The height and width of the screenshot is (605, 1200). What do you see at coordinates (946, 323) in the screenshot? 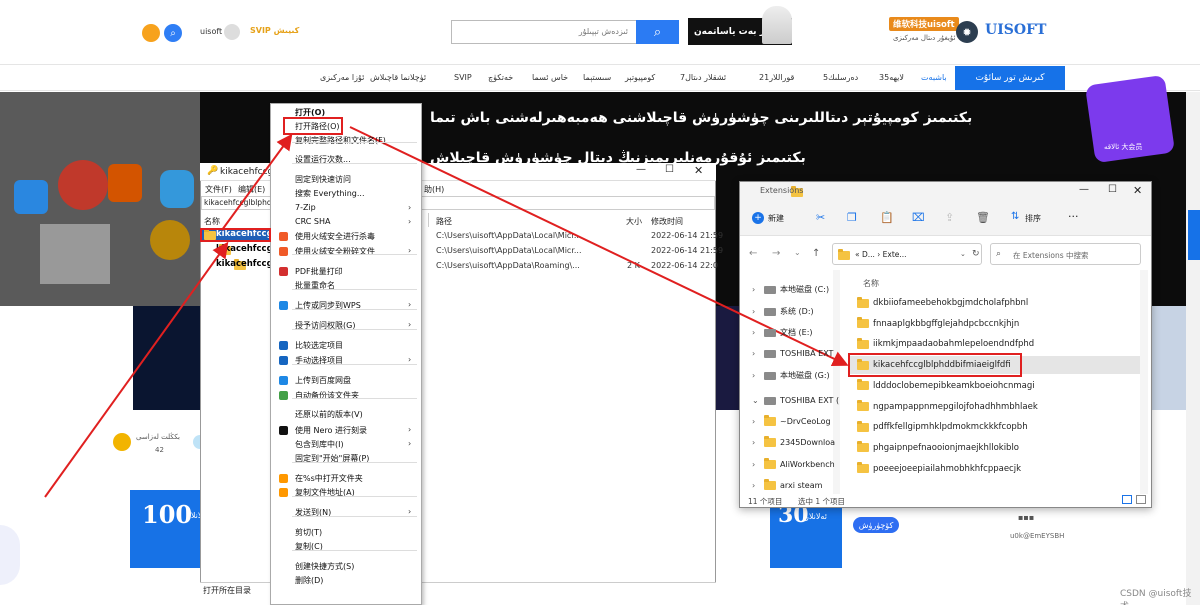
I see `folder-name: fnnaaplgkbbgffglejahdpcbccnkjhjn` at bounding box center [946, 323].